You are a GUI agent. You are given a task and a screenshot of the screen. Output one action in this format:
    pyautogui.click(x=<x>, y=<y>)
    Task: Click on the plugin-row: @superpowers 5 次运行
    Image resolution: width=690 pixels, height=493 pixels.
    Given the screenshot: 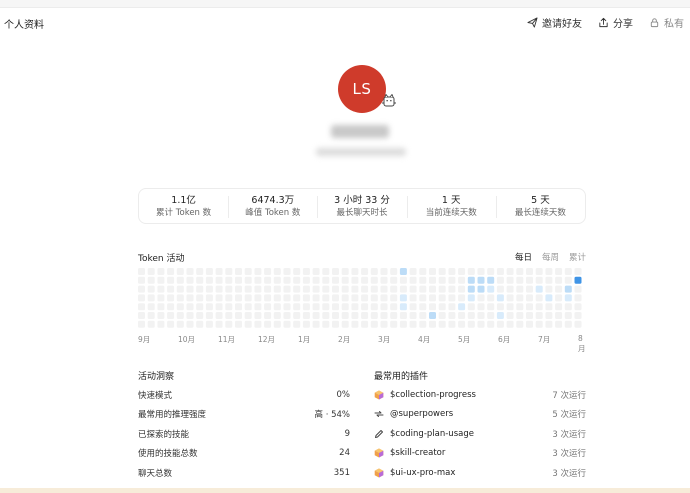 What is the action you would take?
    pyautogui.click(x=480, y=415)
    